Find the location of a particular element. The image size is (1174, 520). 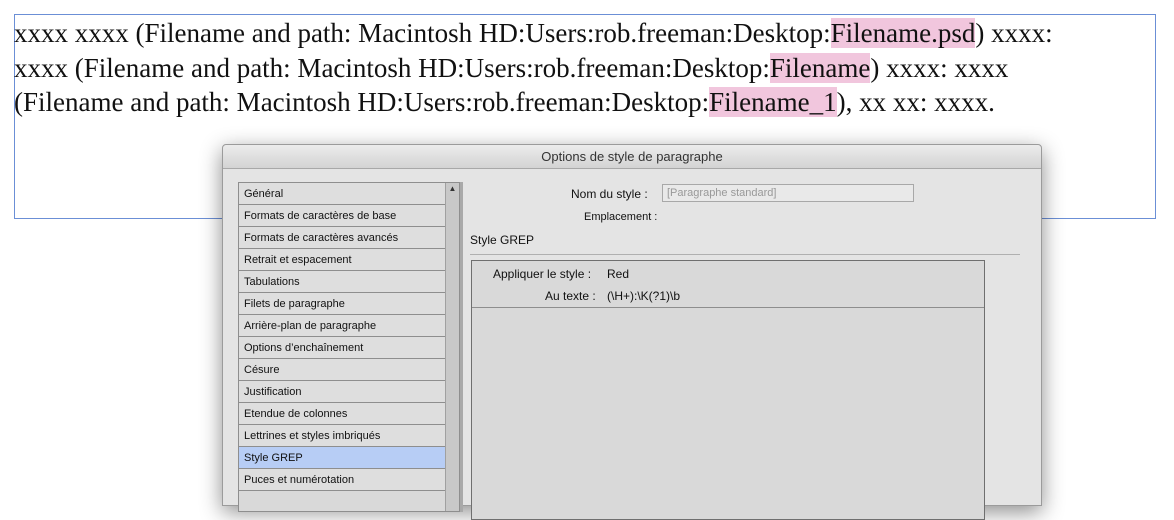

category-scrollbar: ▲ is located at coordinates (452, 347).